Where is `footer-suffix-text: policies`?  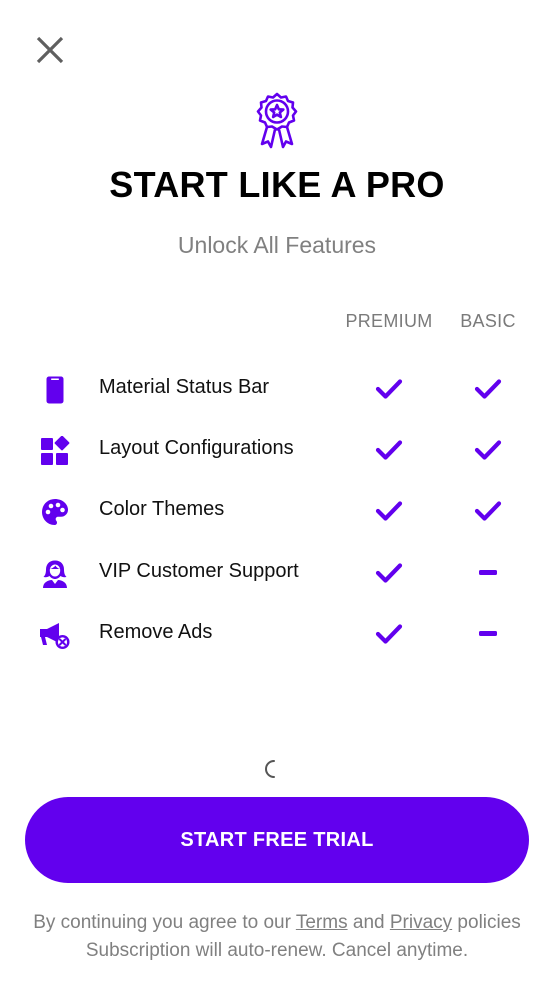
footer-suffix-text: policies is located at coordinates (486, 922).